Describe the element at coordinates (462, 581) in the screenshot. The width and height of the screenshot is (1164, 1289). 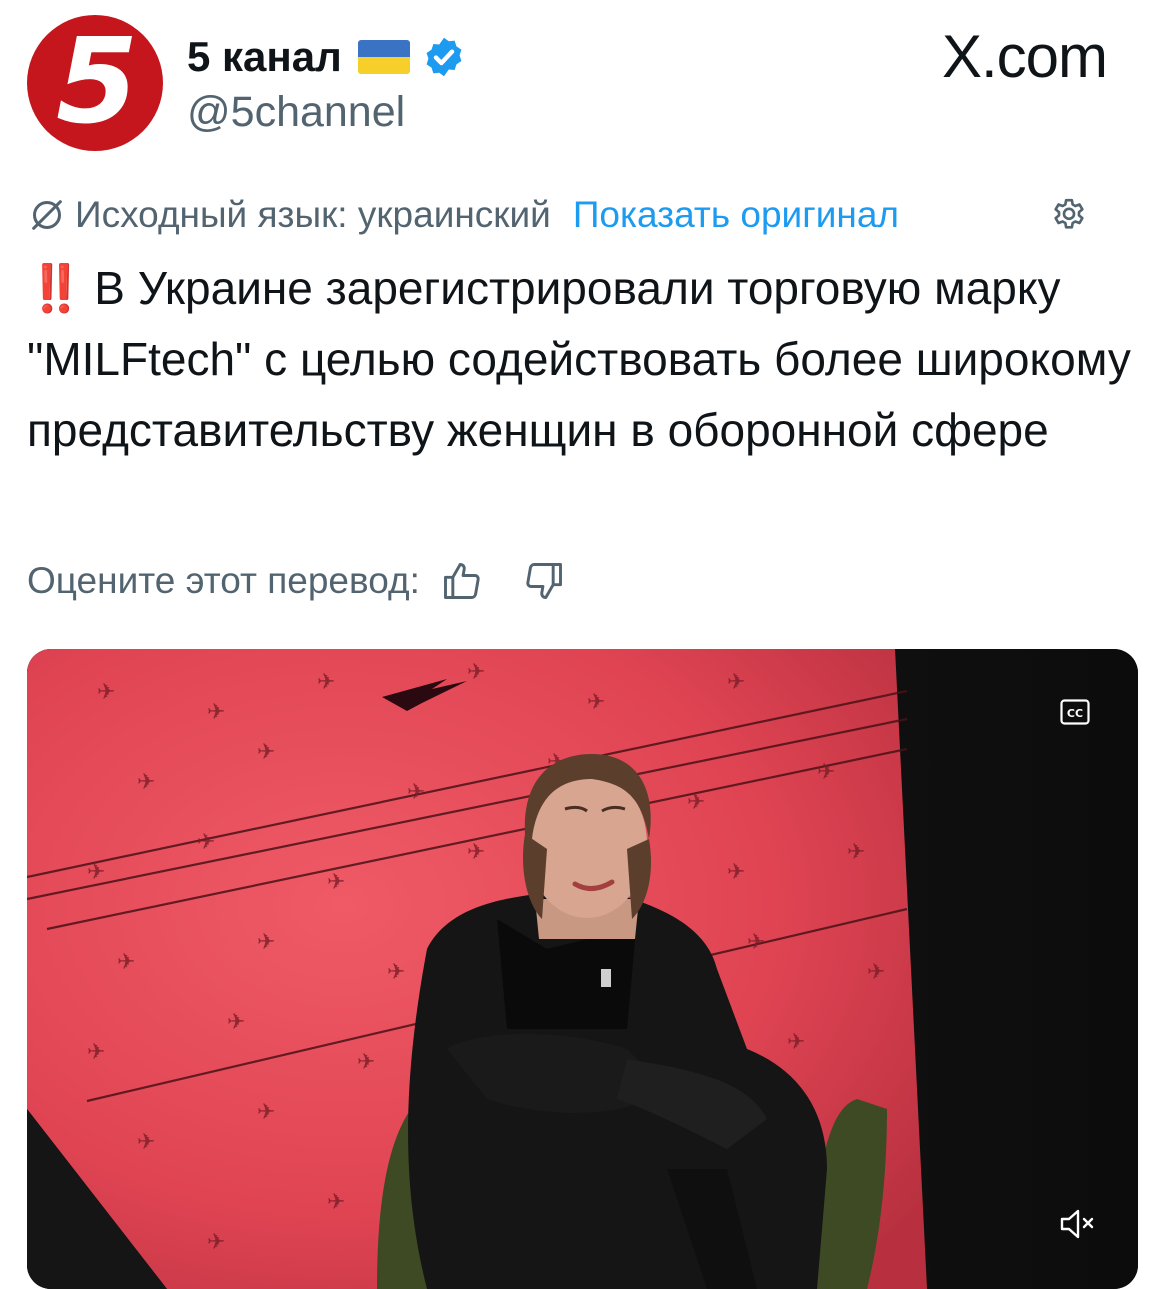
I see `thumbs-up-icon` at that location.